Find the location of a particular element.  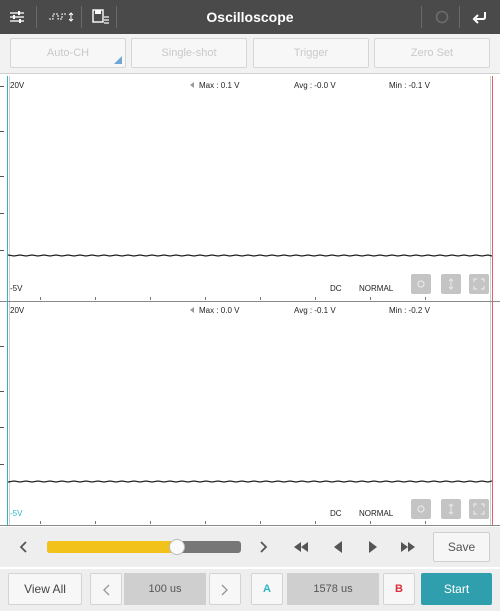

zero-set-label: Zero Set is located at coordinates (432, 53).